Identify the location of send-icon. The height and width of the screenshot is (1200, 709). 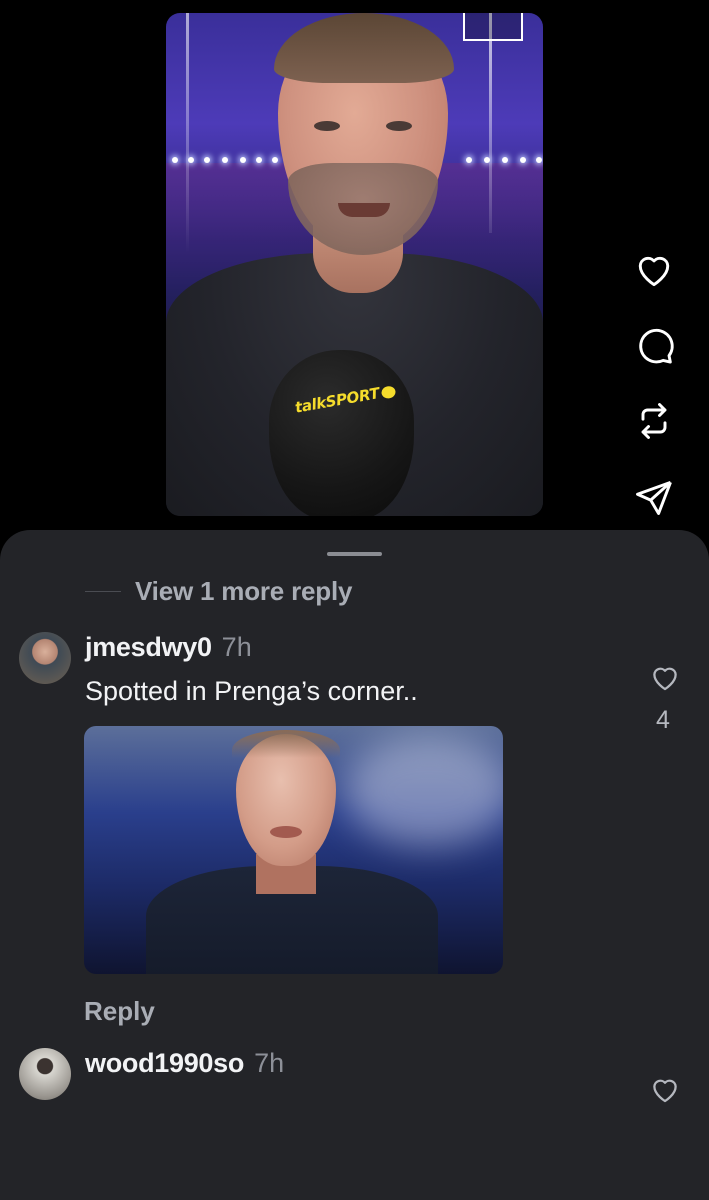
(654, 497).